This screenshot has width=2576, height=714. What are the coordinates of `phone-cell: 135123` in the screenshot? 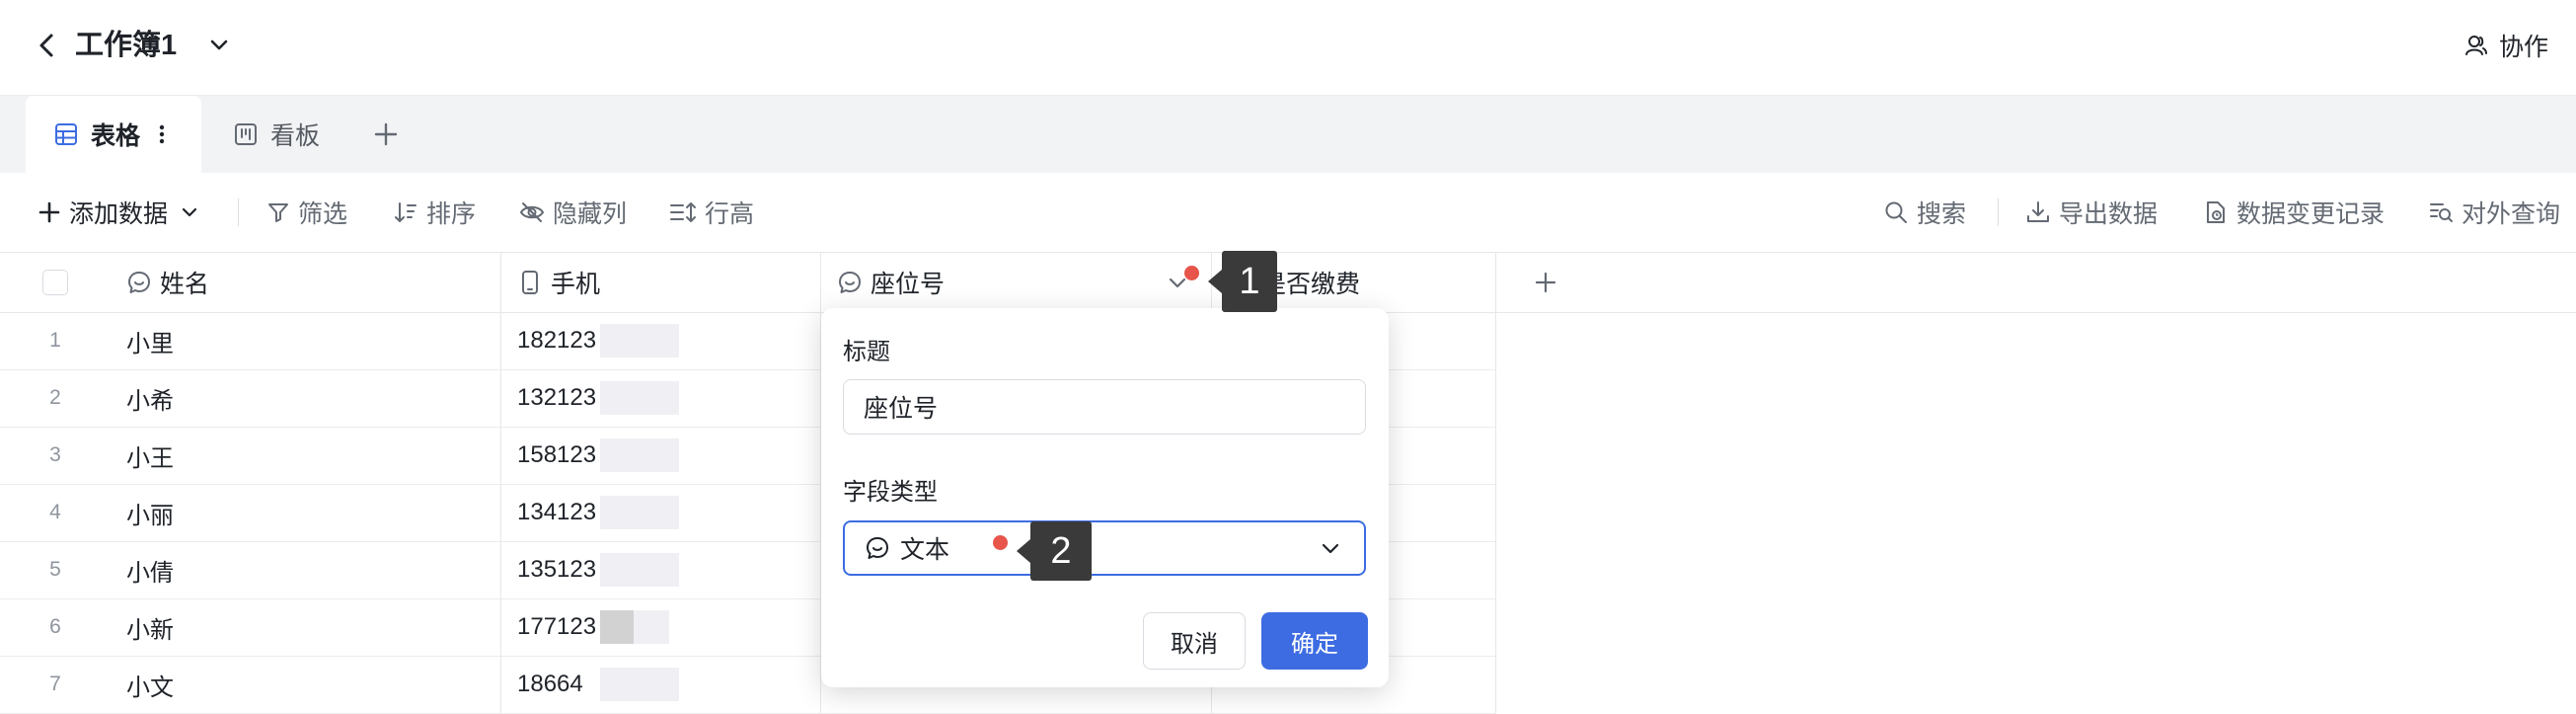 It's located at (661, 569).